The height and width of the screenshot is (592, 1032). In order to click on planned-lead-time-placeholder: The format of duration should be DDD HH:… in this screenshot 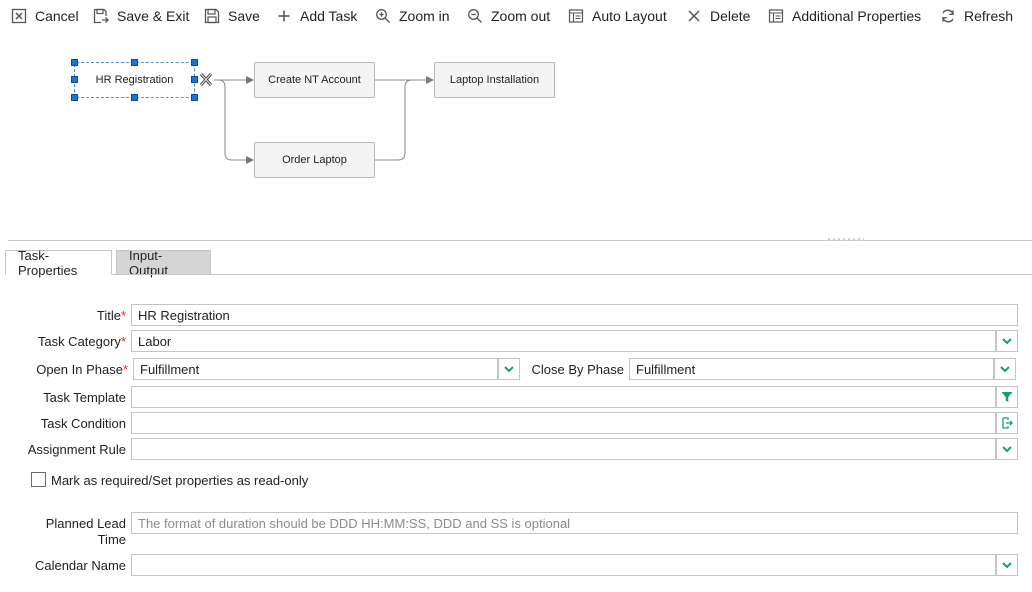, I will do `click(354, 523)`.